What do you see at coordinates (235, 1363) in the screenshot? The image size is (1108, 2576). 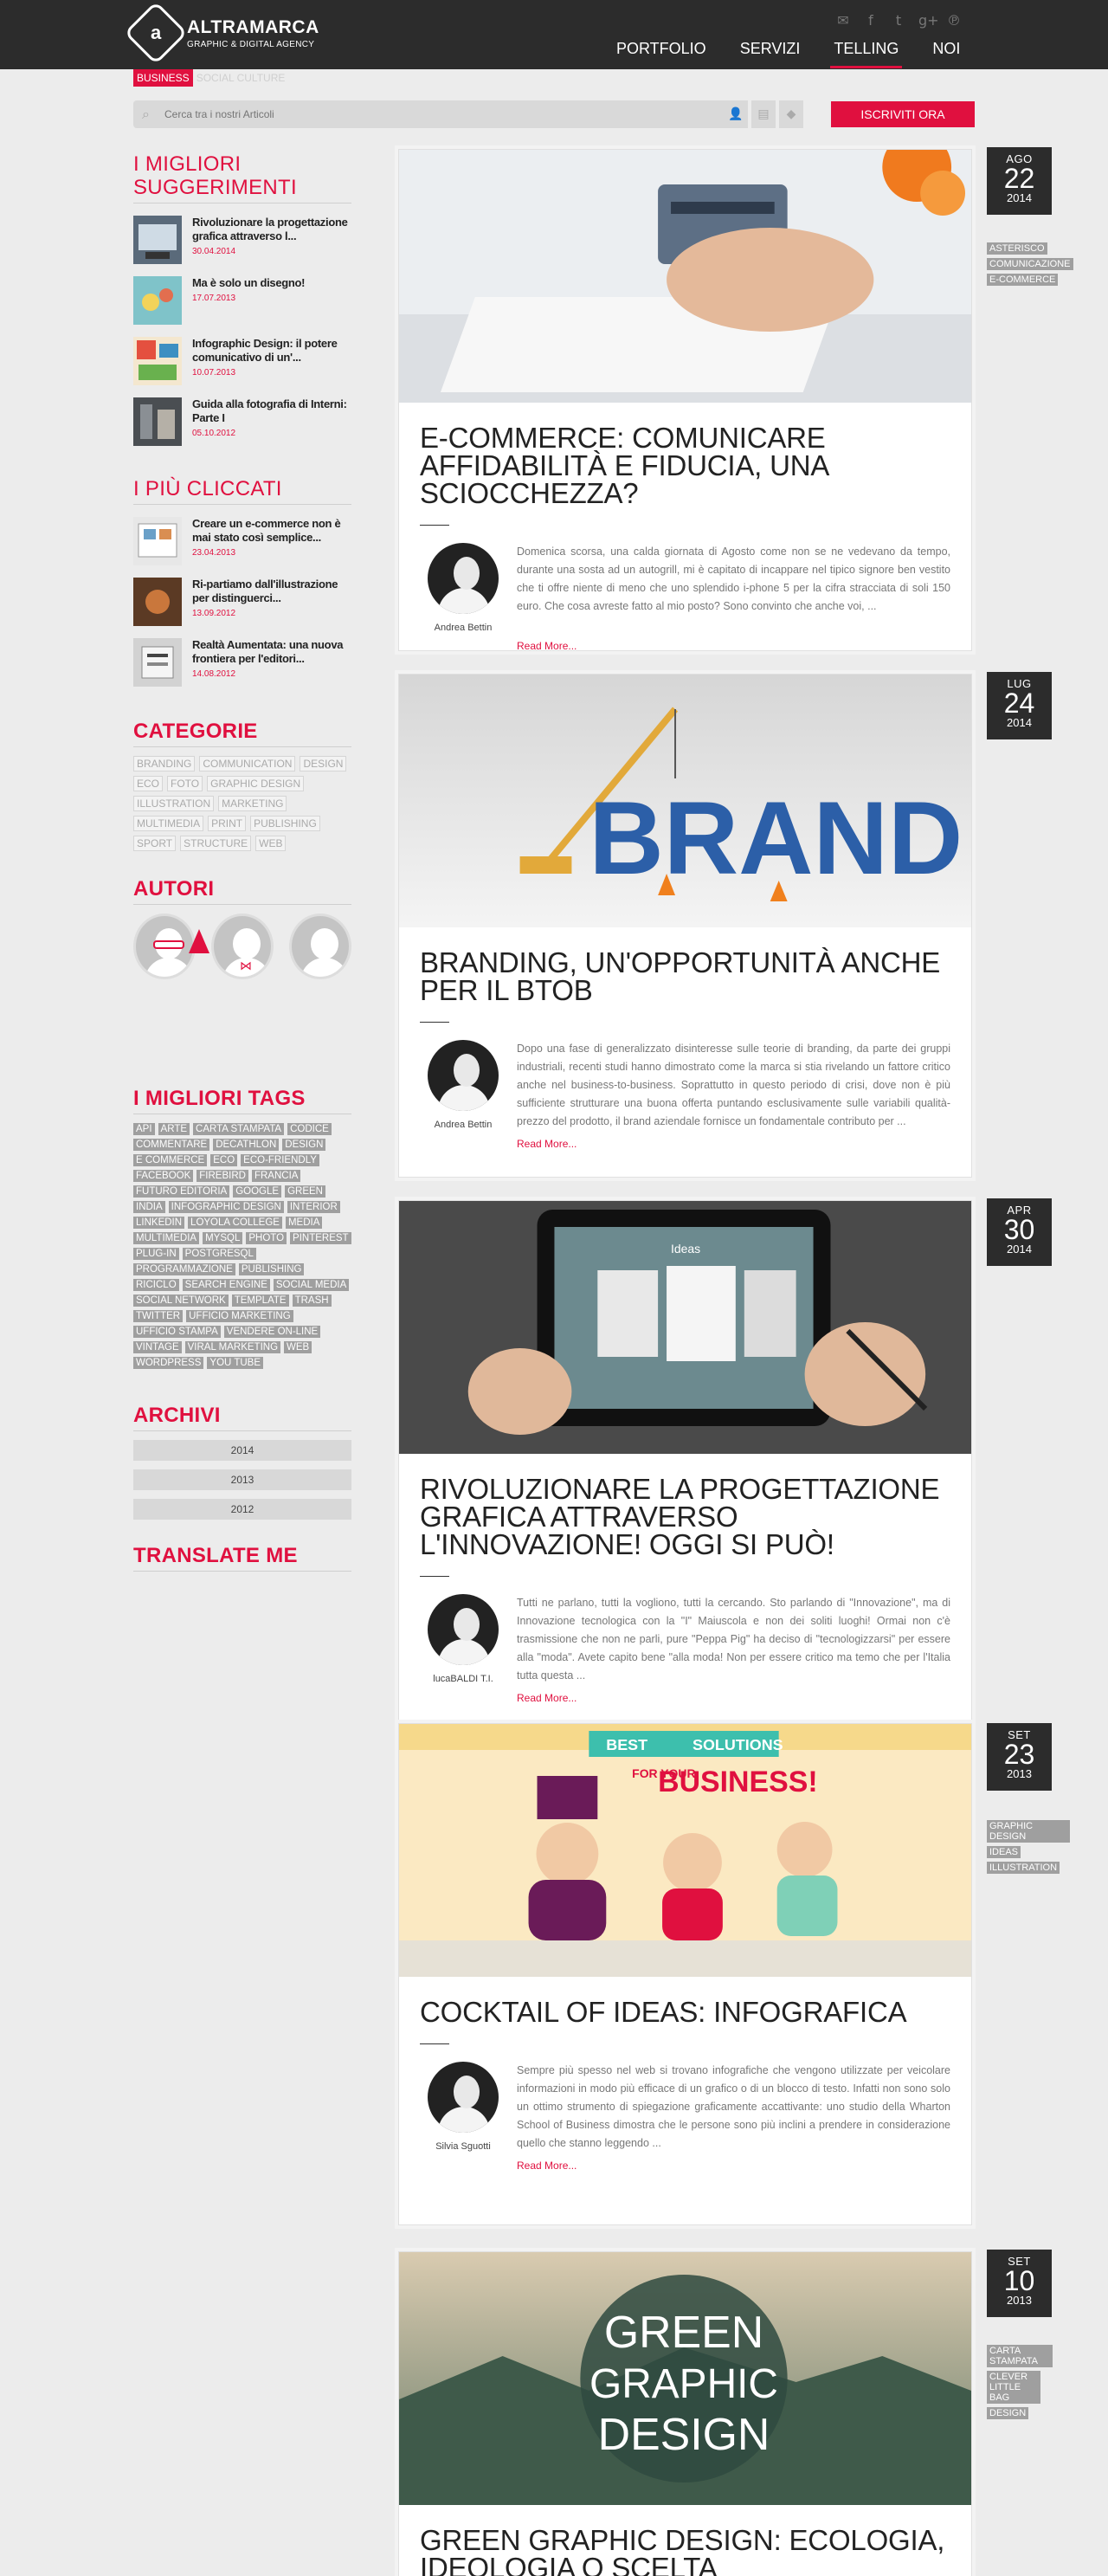 I see `tag-item: YOU TUBE` at bounding box center [235, 1363].